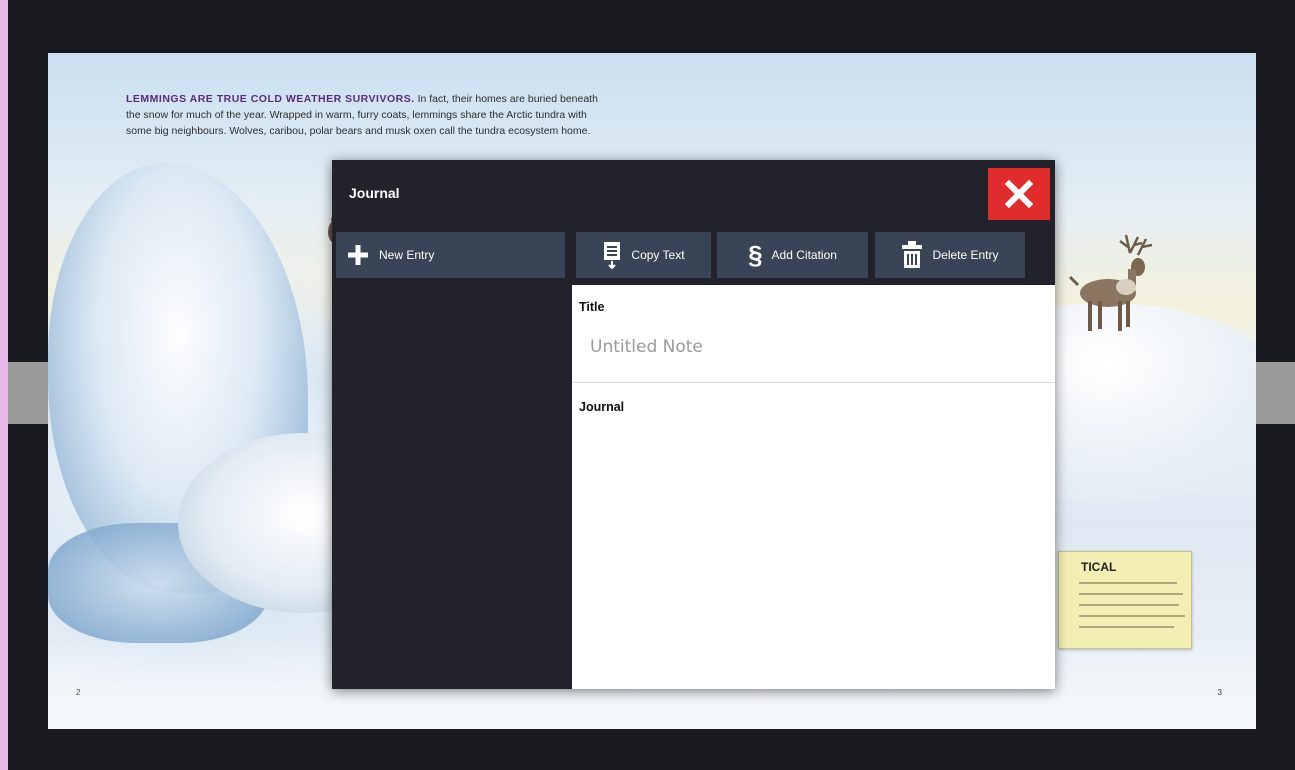 This screenshot has height=770, width=1295. I want to click on journal-textarea, so click(814, 549).